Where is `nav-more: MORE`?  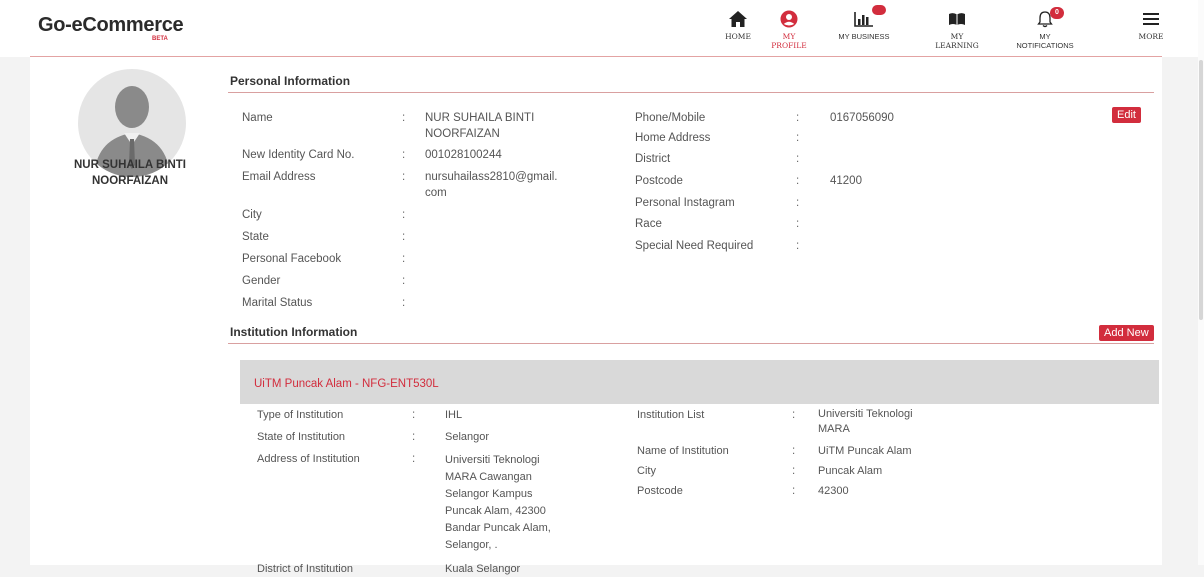 nav-more: MORE is located at coordinates (1151, 23).